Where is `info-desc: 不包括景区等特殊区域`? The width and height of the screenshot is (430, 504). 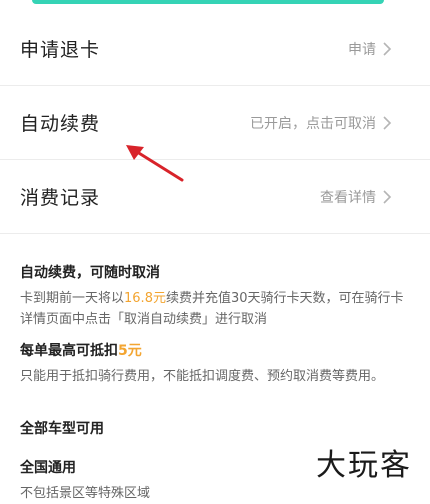 info-desc: 不包括景区等特殊区域 is located at coordinates (85, 493).